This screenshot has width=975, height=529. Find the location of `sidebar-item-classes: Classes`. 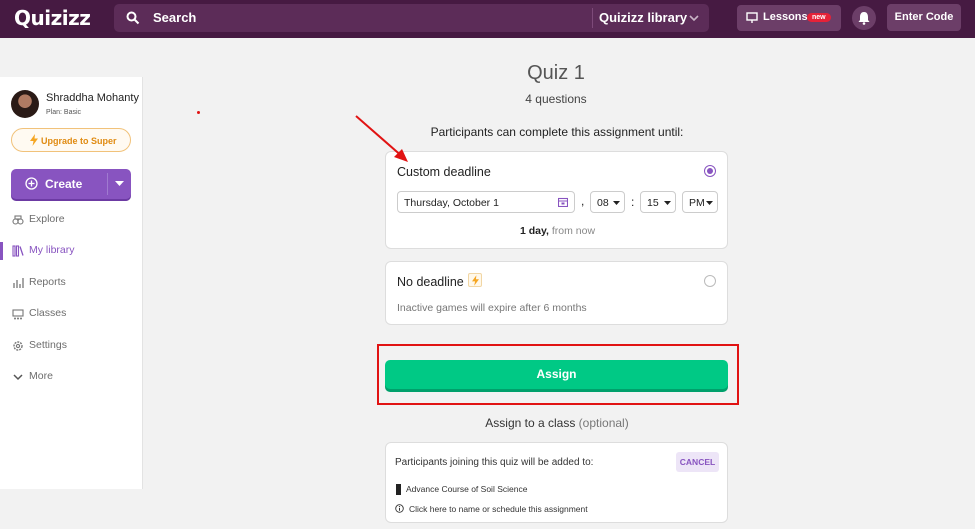

sidebar-item-classes: Classes is located at coordinates (71, 314).